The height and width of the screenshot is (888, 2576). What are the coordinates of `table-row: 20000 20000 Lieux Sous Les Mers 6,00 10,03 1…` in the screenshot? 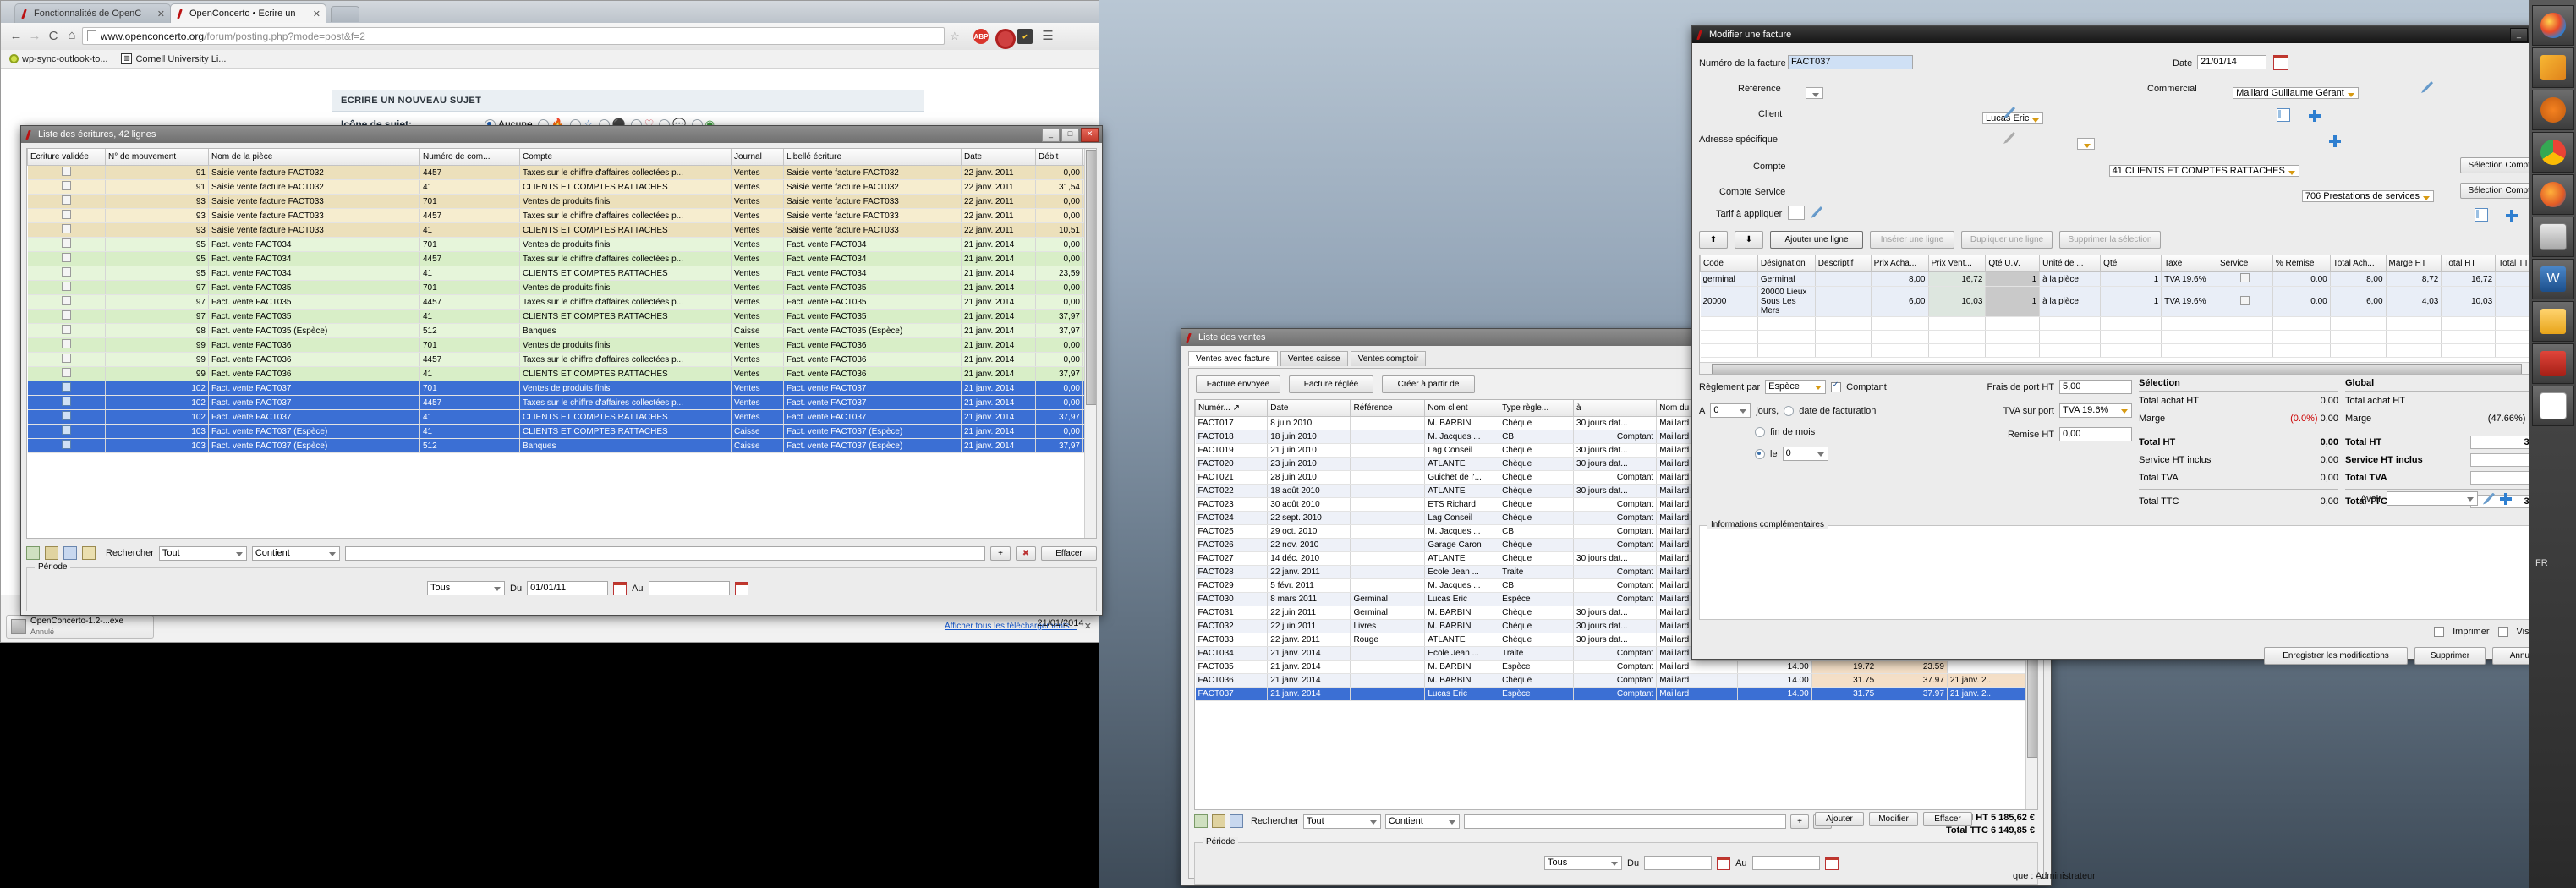 It's located at (2124, 301).